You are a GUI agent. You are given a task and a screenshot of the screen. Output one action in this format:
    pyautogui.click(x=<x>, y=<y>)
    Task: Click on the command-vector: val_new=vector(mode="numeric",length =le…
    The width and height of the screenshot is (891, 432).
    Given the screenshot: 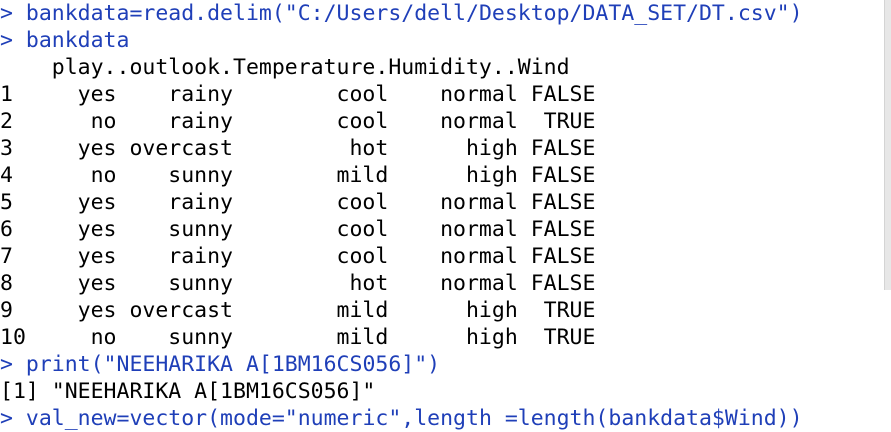 What is the action you would take?
    pyautogui.click(x=407, y=418)
    